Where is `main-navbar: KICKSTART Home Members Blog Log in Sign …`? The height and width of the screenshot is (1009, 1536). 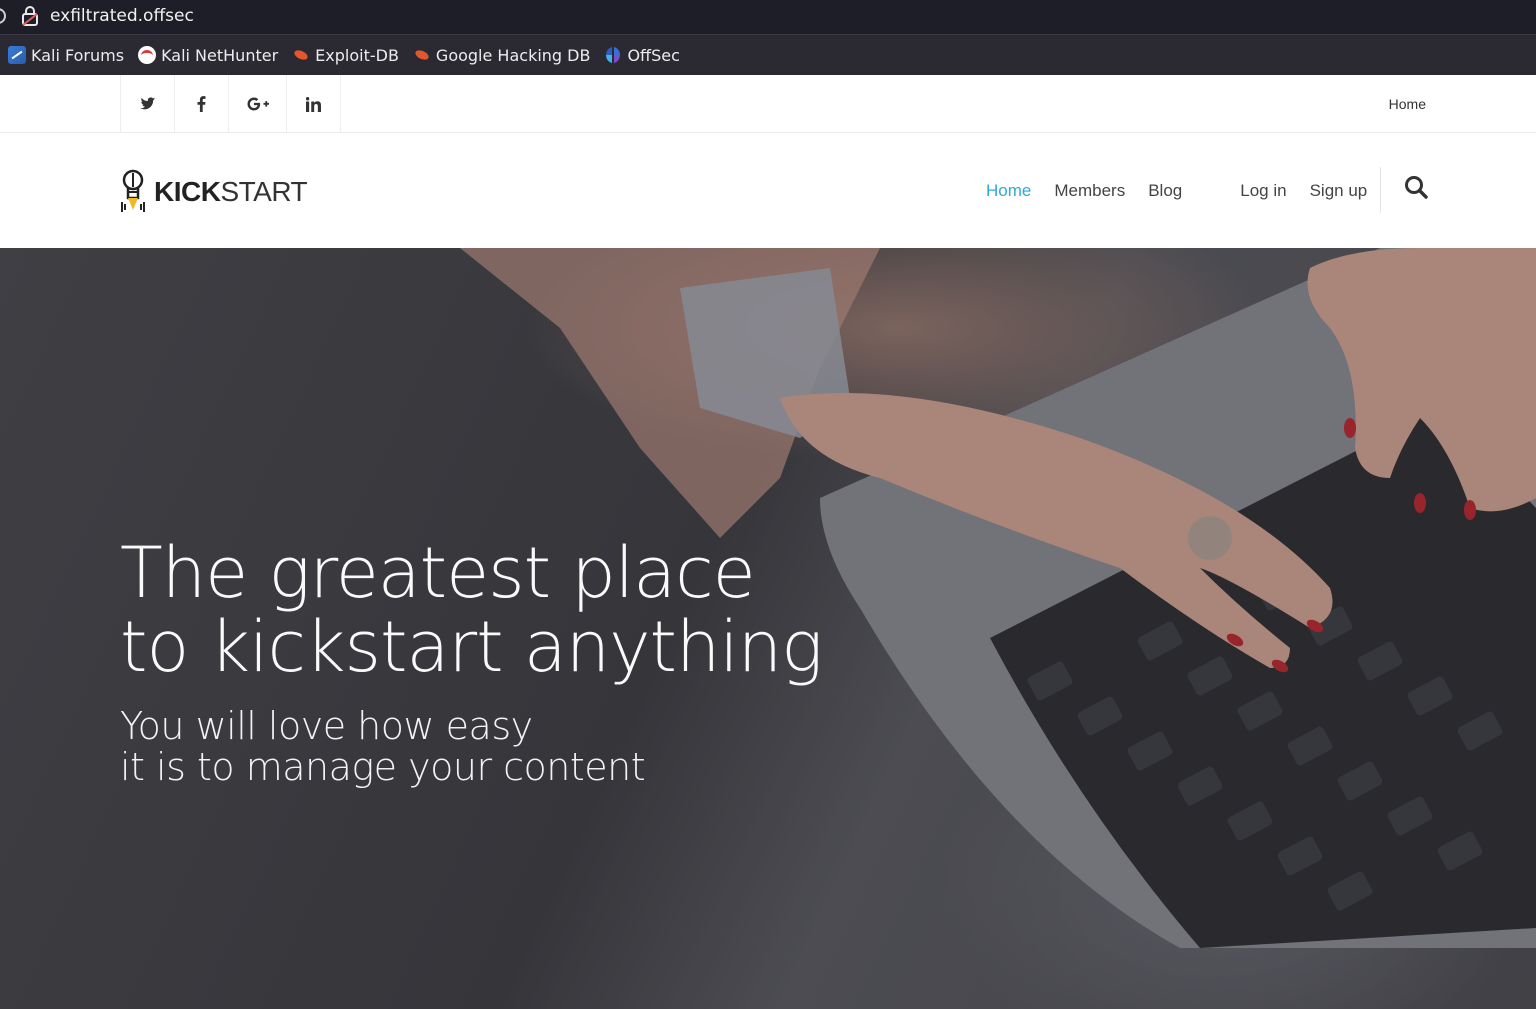
main-navbar: KICKSTART Home Members Blog Log in Sign … is located at coordinates (768, 190).